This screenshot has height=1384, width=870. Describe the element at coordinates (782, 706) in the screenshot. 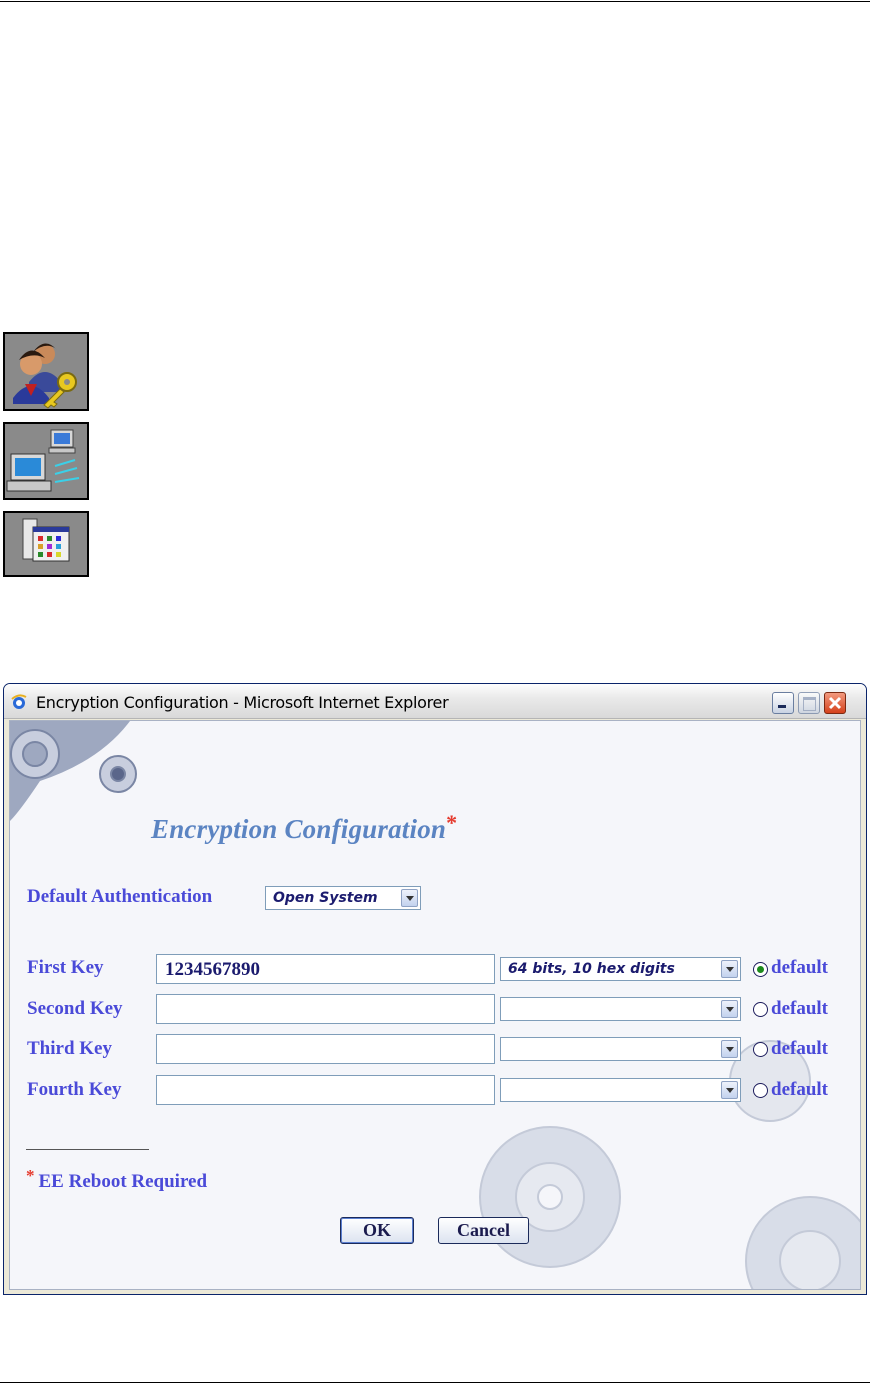

I see `minimize-icon` at that location.